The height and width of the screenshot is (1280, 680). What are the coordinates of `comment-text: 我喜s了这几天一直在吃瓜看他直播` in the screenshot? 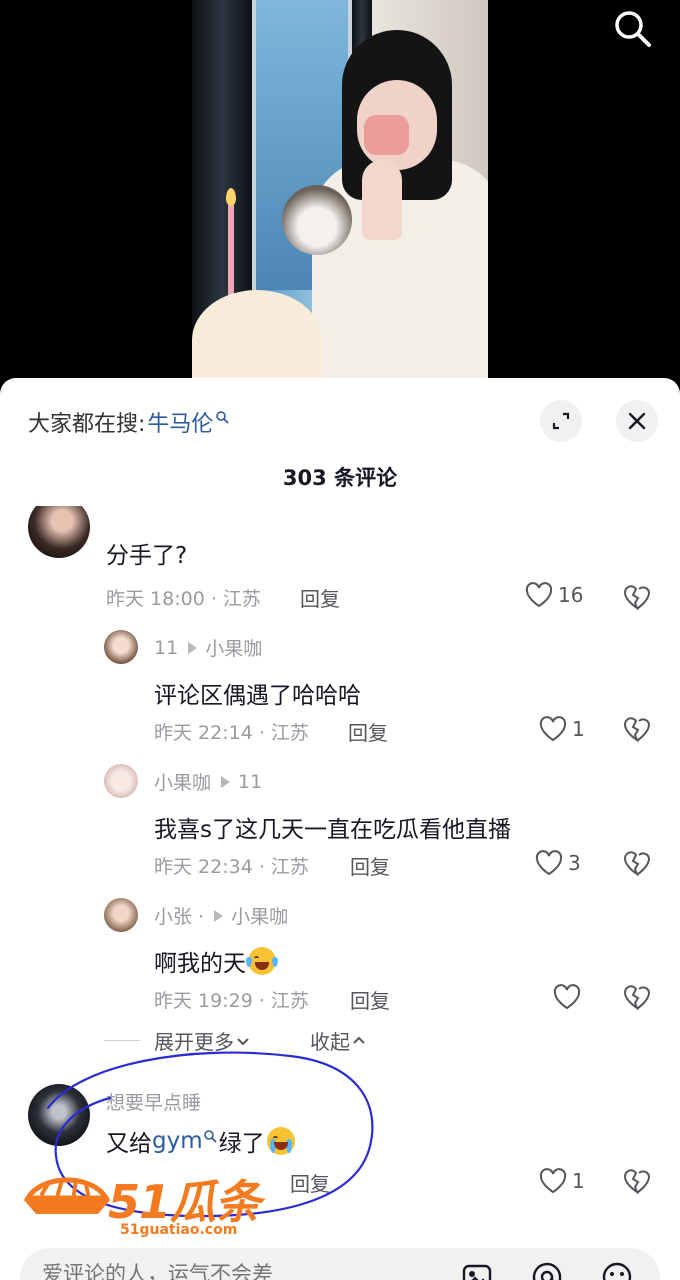 It's located at (332, 830).